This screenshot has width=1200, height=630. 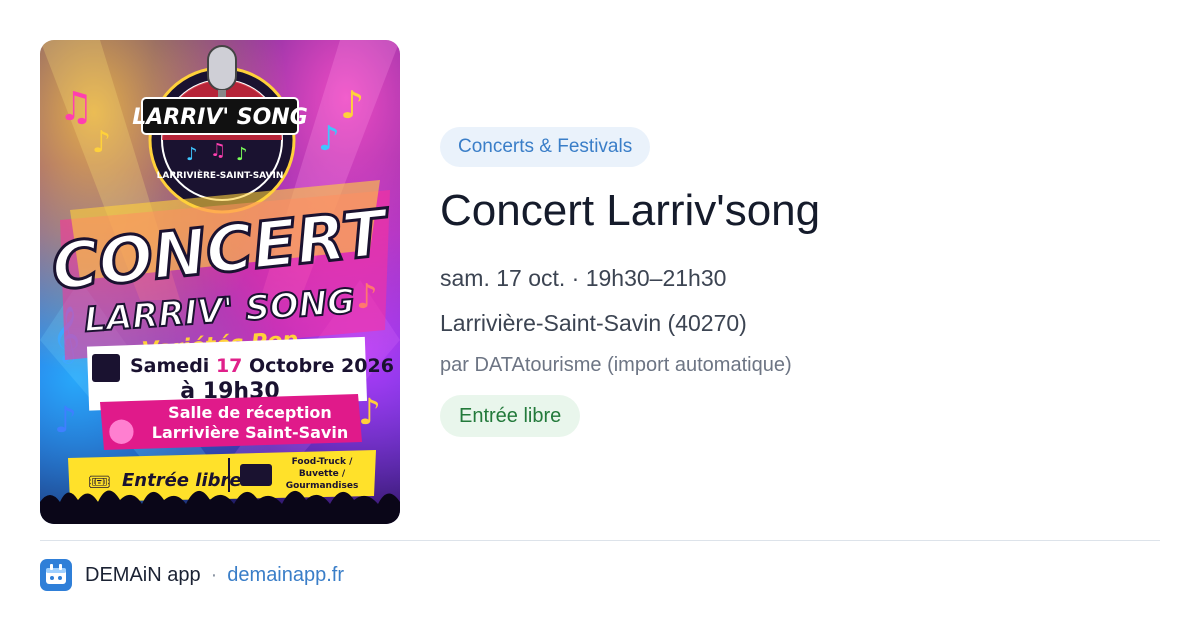 What do you see at coordinates (510, 416) in the screenshot?
I see `price-badge: Entrée libre` at bounding box center [510, 416].